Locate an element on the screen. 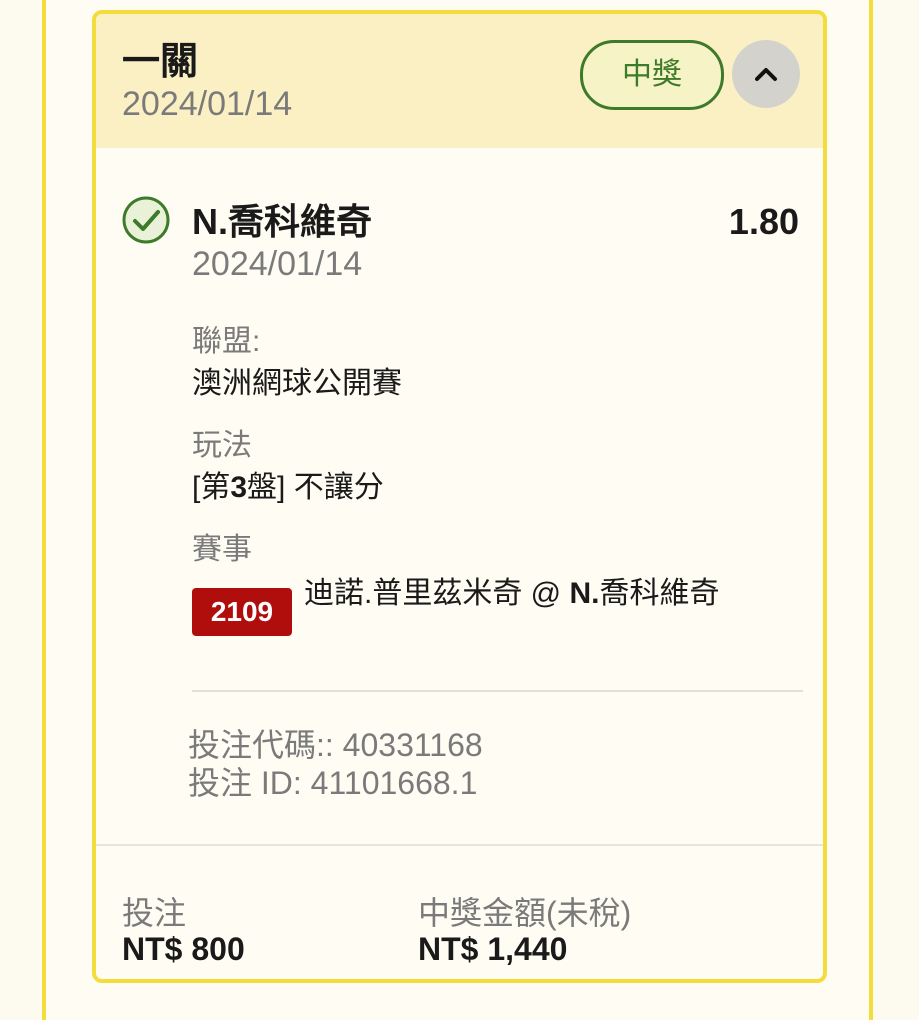  selection-name: N.喬科維奇 is located at coordinates (282, 221).